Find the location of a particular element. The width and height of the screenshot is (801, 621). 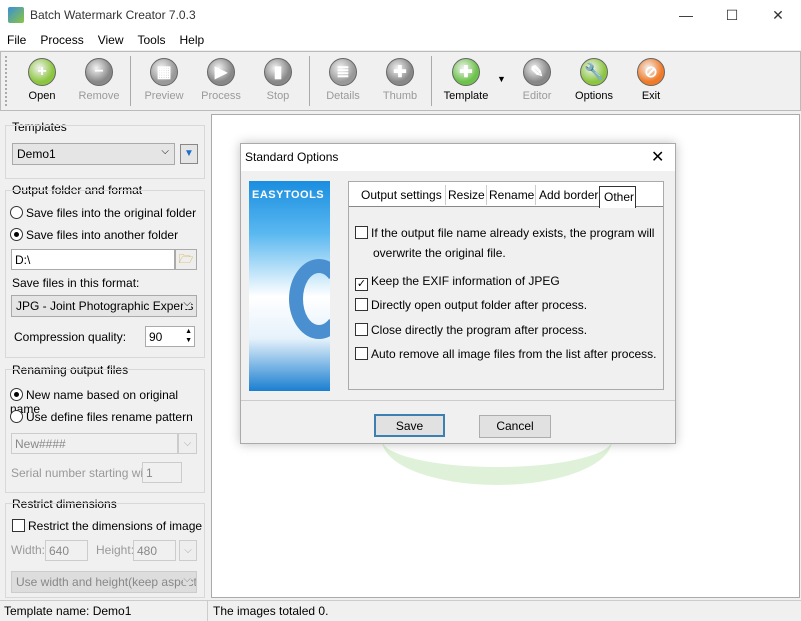

process-button: ▶ Process is located at coordinates (221, 80).